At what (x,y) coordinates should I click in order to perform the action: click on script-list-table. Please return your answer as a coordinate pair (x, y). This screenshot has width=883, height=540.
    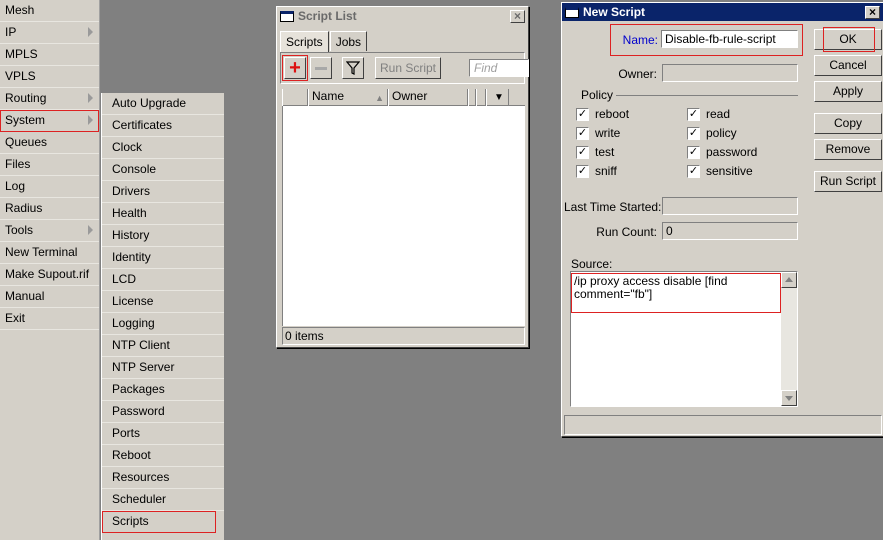
    Looking at the image, I should click on (403, 216).